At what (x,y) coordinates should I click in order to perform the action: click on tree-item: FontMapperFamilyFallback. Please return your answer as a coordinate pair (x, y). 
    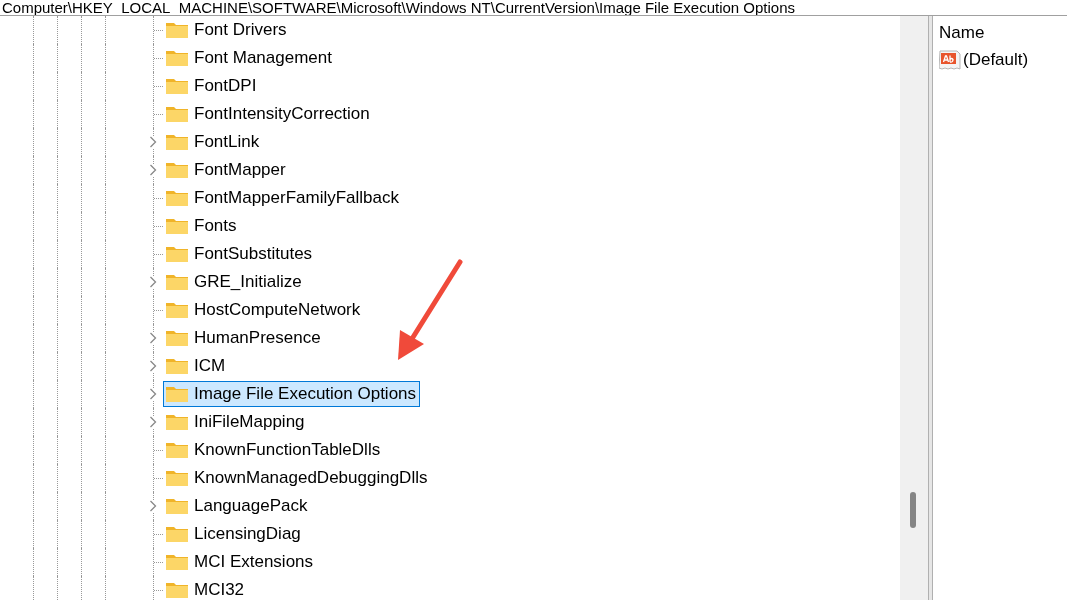
    Looking at the image, I should click on (283, 198).